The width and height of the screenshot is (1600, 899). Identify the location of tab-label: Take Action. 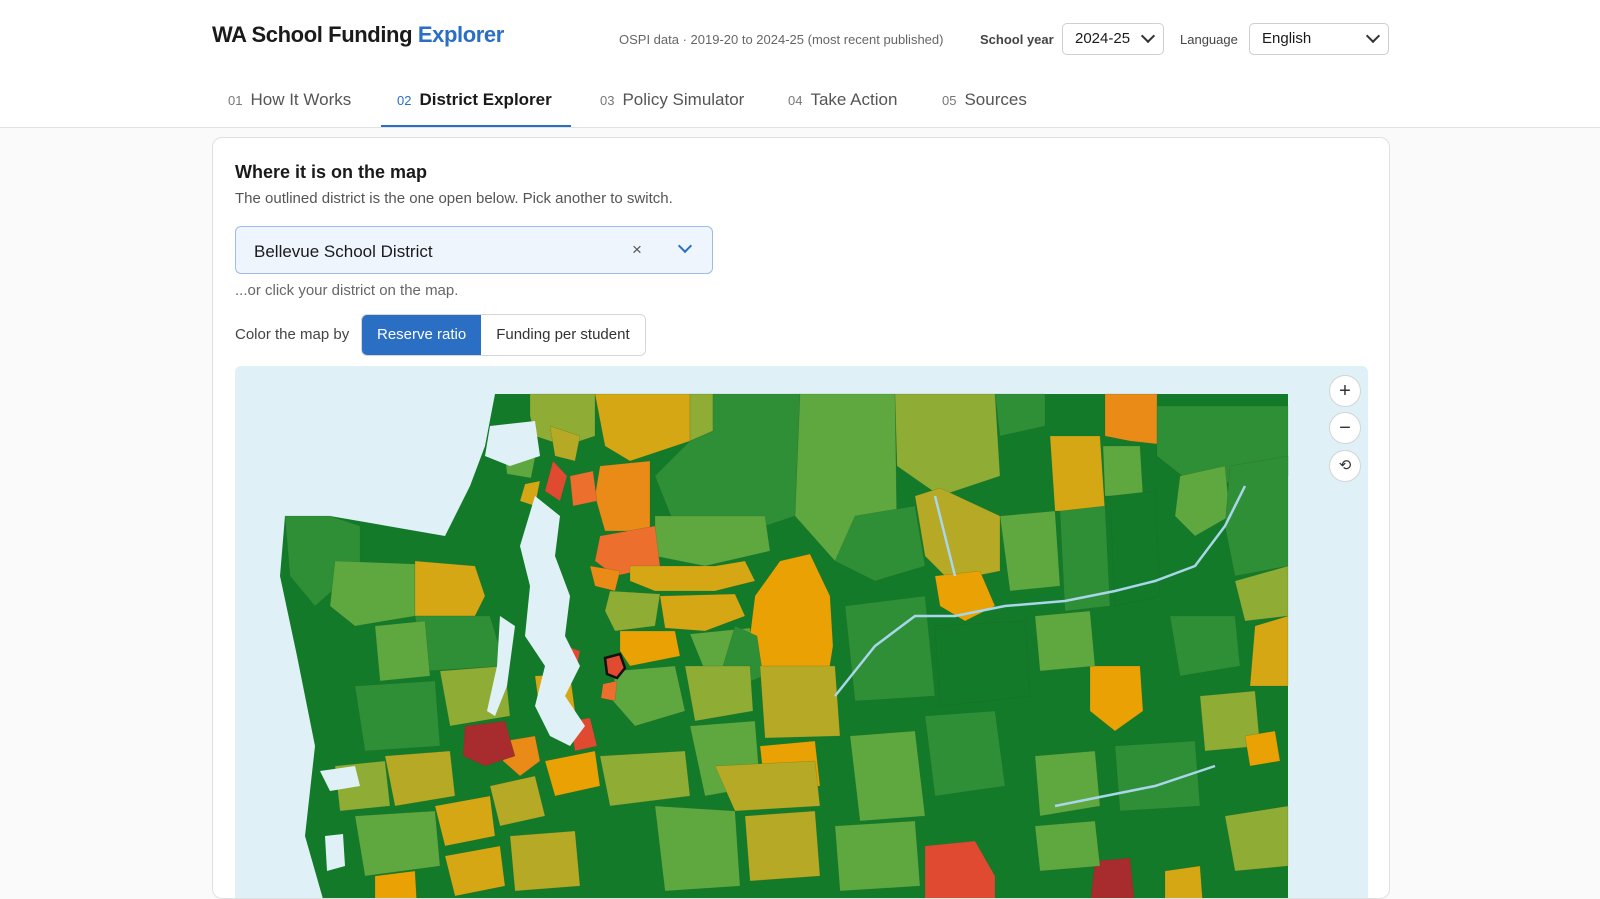
(854, 99).